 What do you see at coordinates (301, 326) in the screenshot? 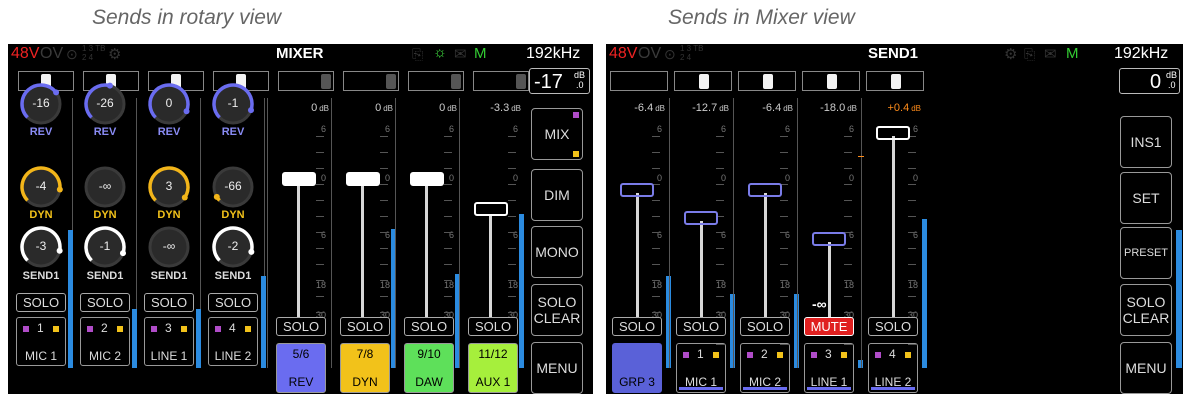
I see `solo-button-fader1: SOLO` at bounding box center [301, 326].